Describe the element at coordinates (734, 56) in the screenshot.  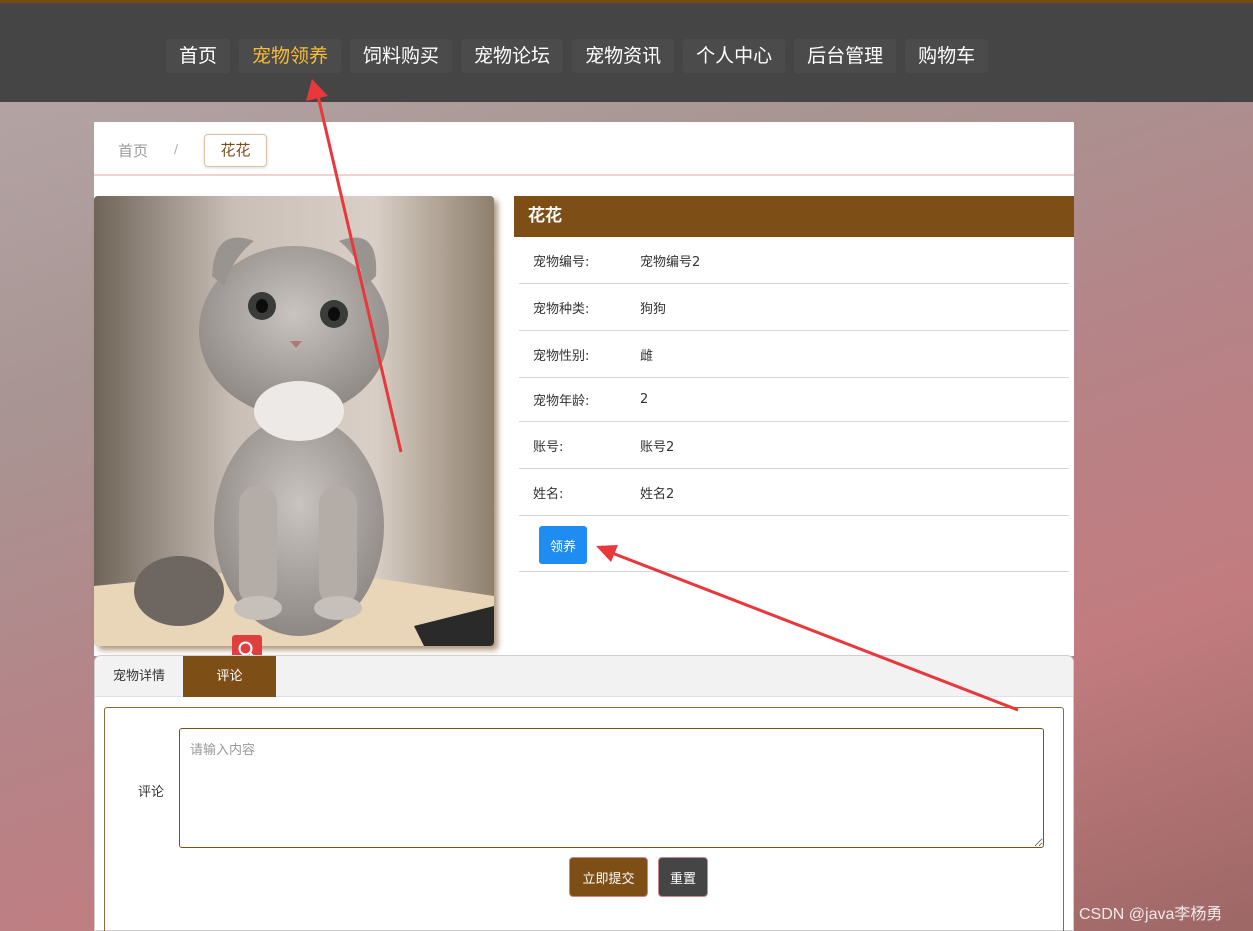
I see `nav-item-user-center: 个人中心` at that location.